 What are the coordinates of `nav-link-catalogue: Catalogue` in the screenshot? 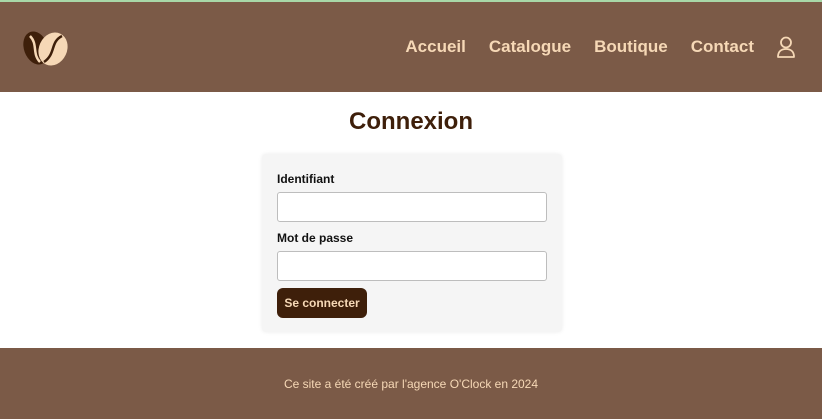 It's located at (530, 47).